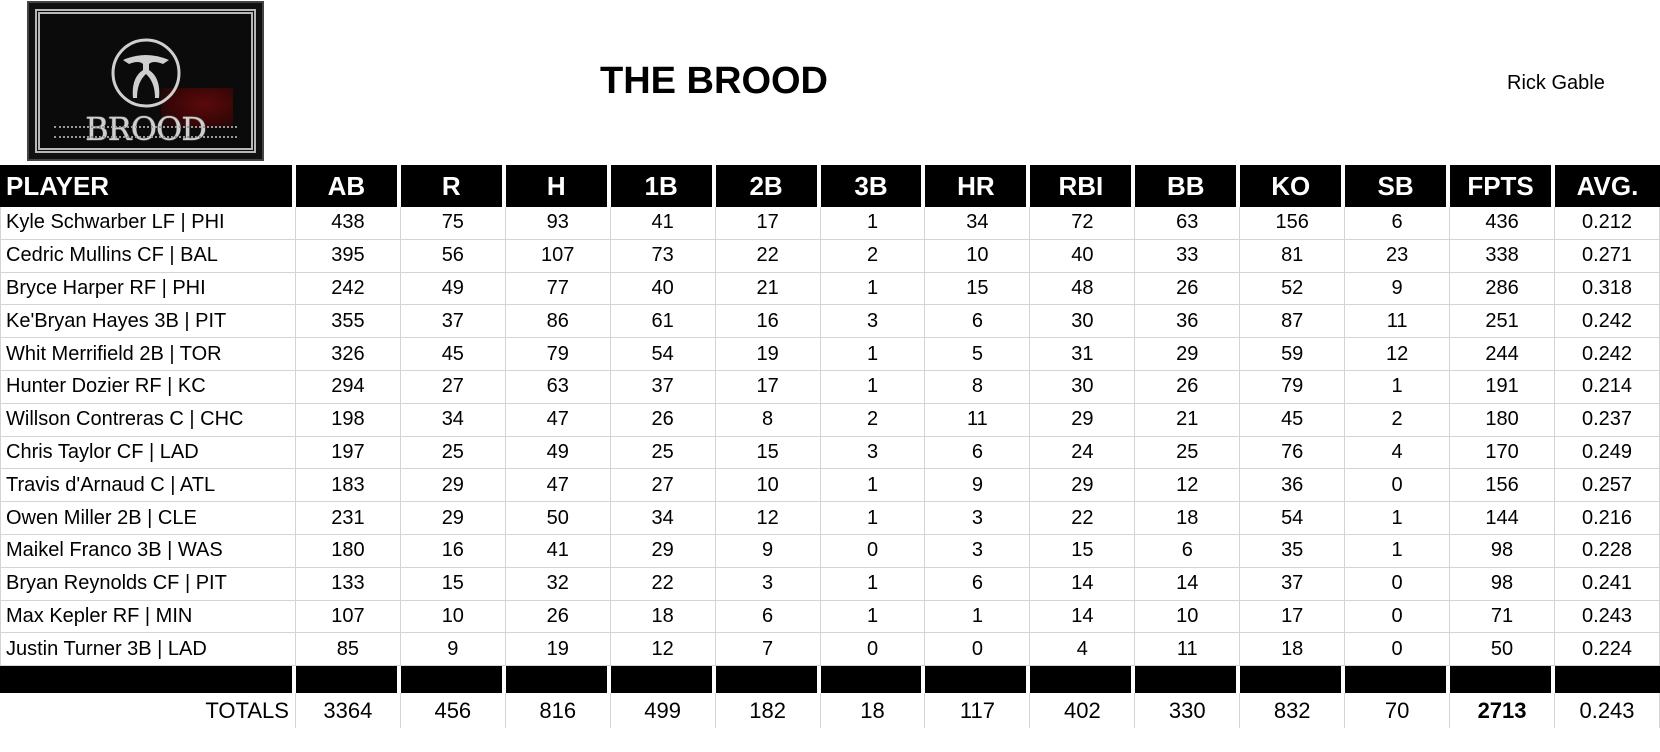  I want to click on stat-cell-ko: 52, so click(1293, 289).